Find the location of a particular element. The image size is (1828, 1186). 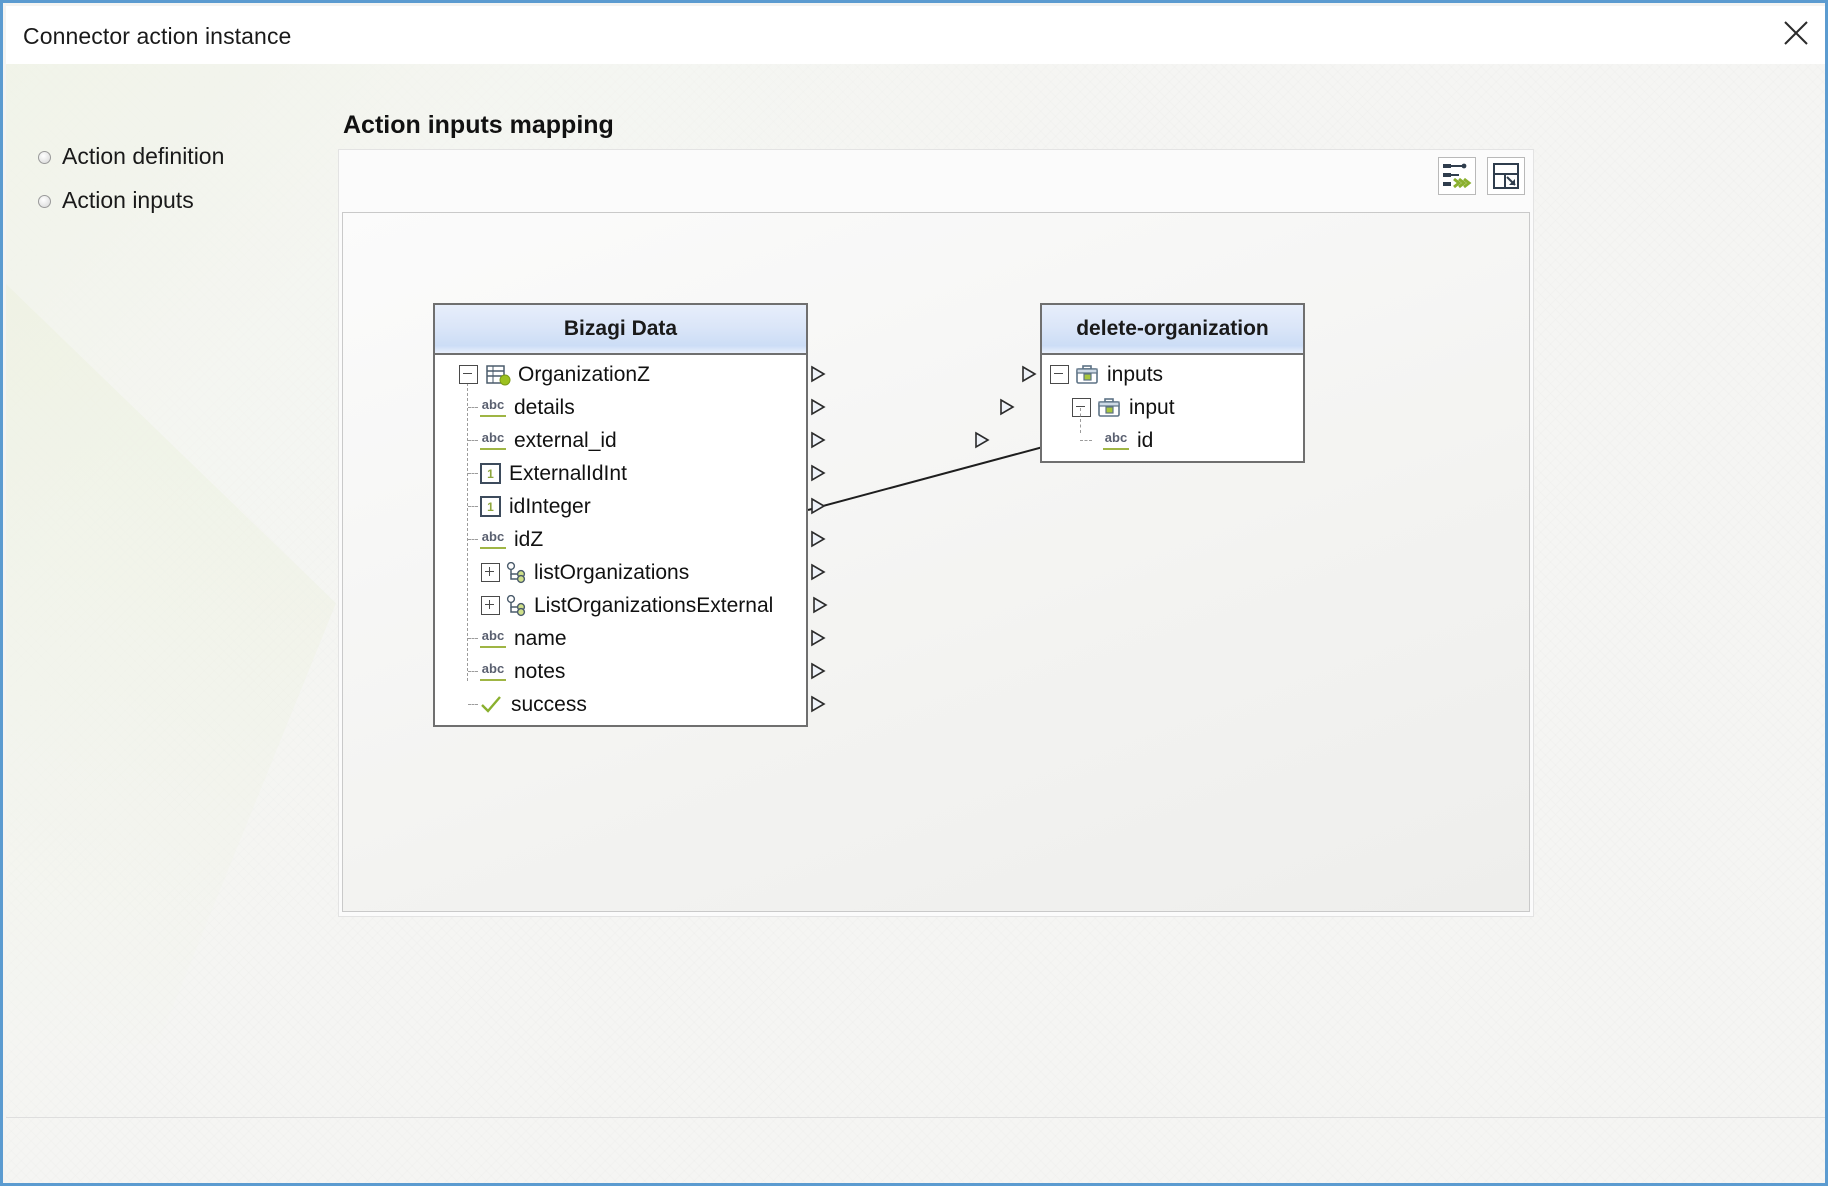

row-label: idZ is located at coordinates (529, 539).